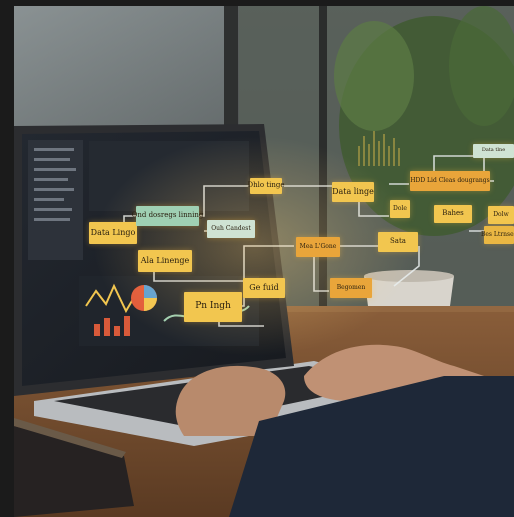 This screenshot has width=514, height=517. I want to click on sticky-note: Dhlo tinge, so click(266, 186).